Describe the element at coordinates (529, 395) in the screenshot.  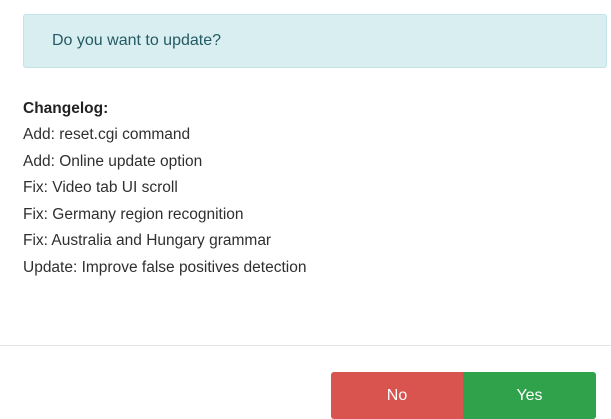
I see `yes-button: Yes` at that location.